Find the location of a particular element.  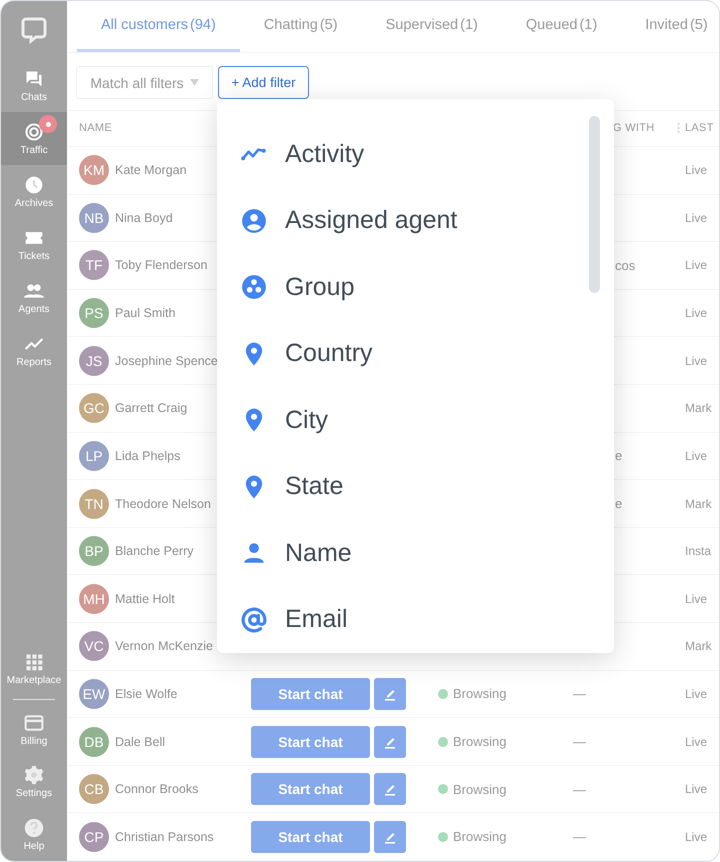

sidebar-item: Tickets is located at coordinates (34, 244).